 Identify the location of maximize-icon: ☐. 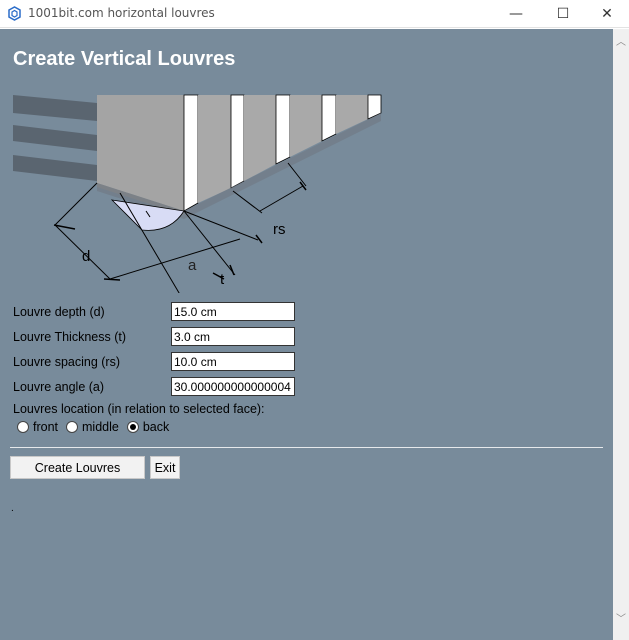
(563, 14).